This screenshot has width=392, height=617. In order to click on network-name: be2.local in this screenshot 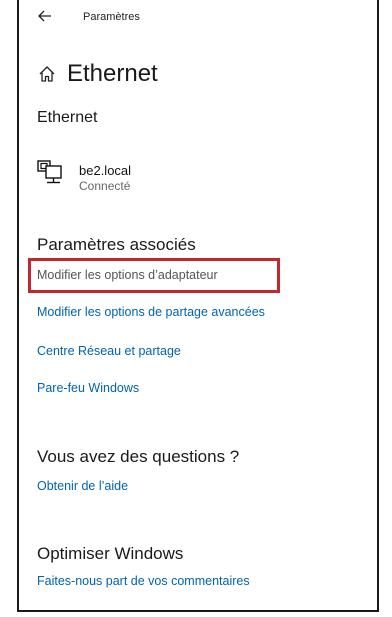, I will do `click(105, 170)`.